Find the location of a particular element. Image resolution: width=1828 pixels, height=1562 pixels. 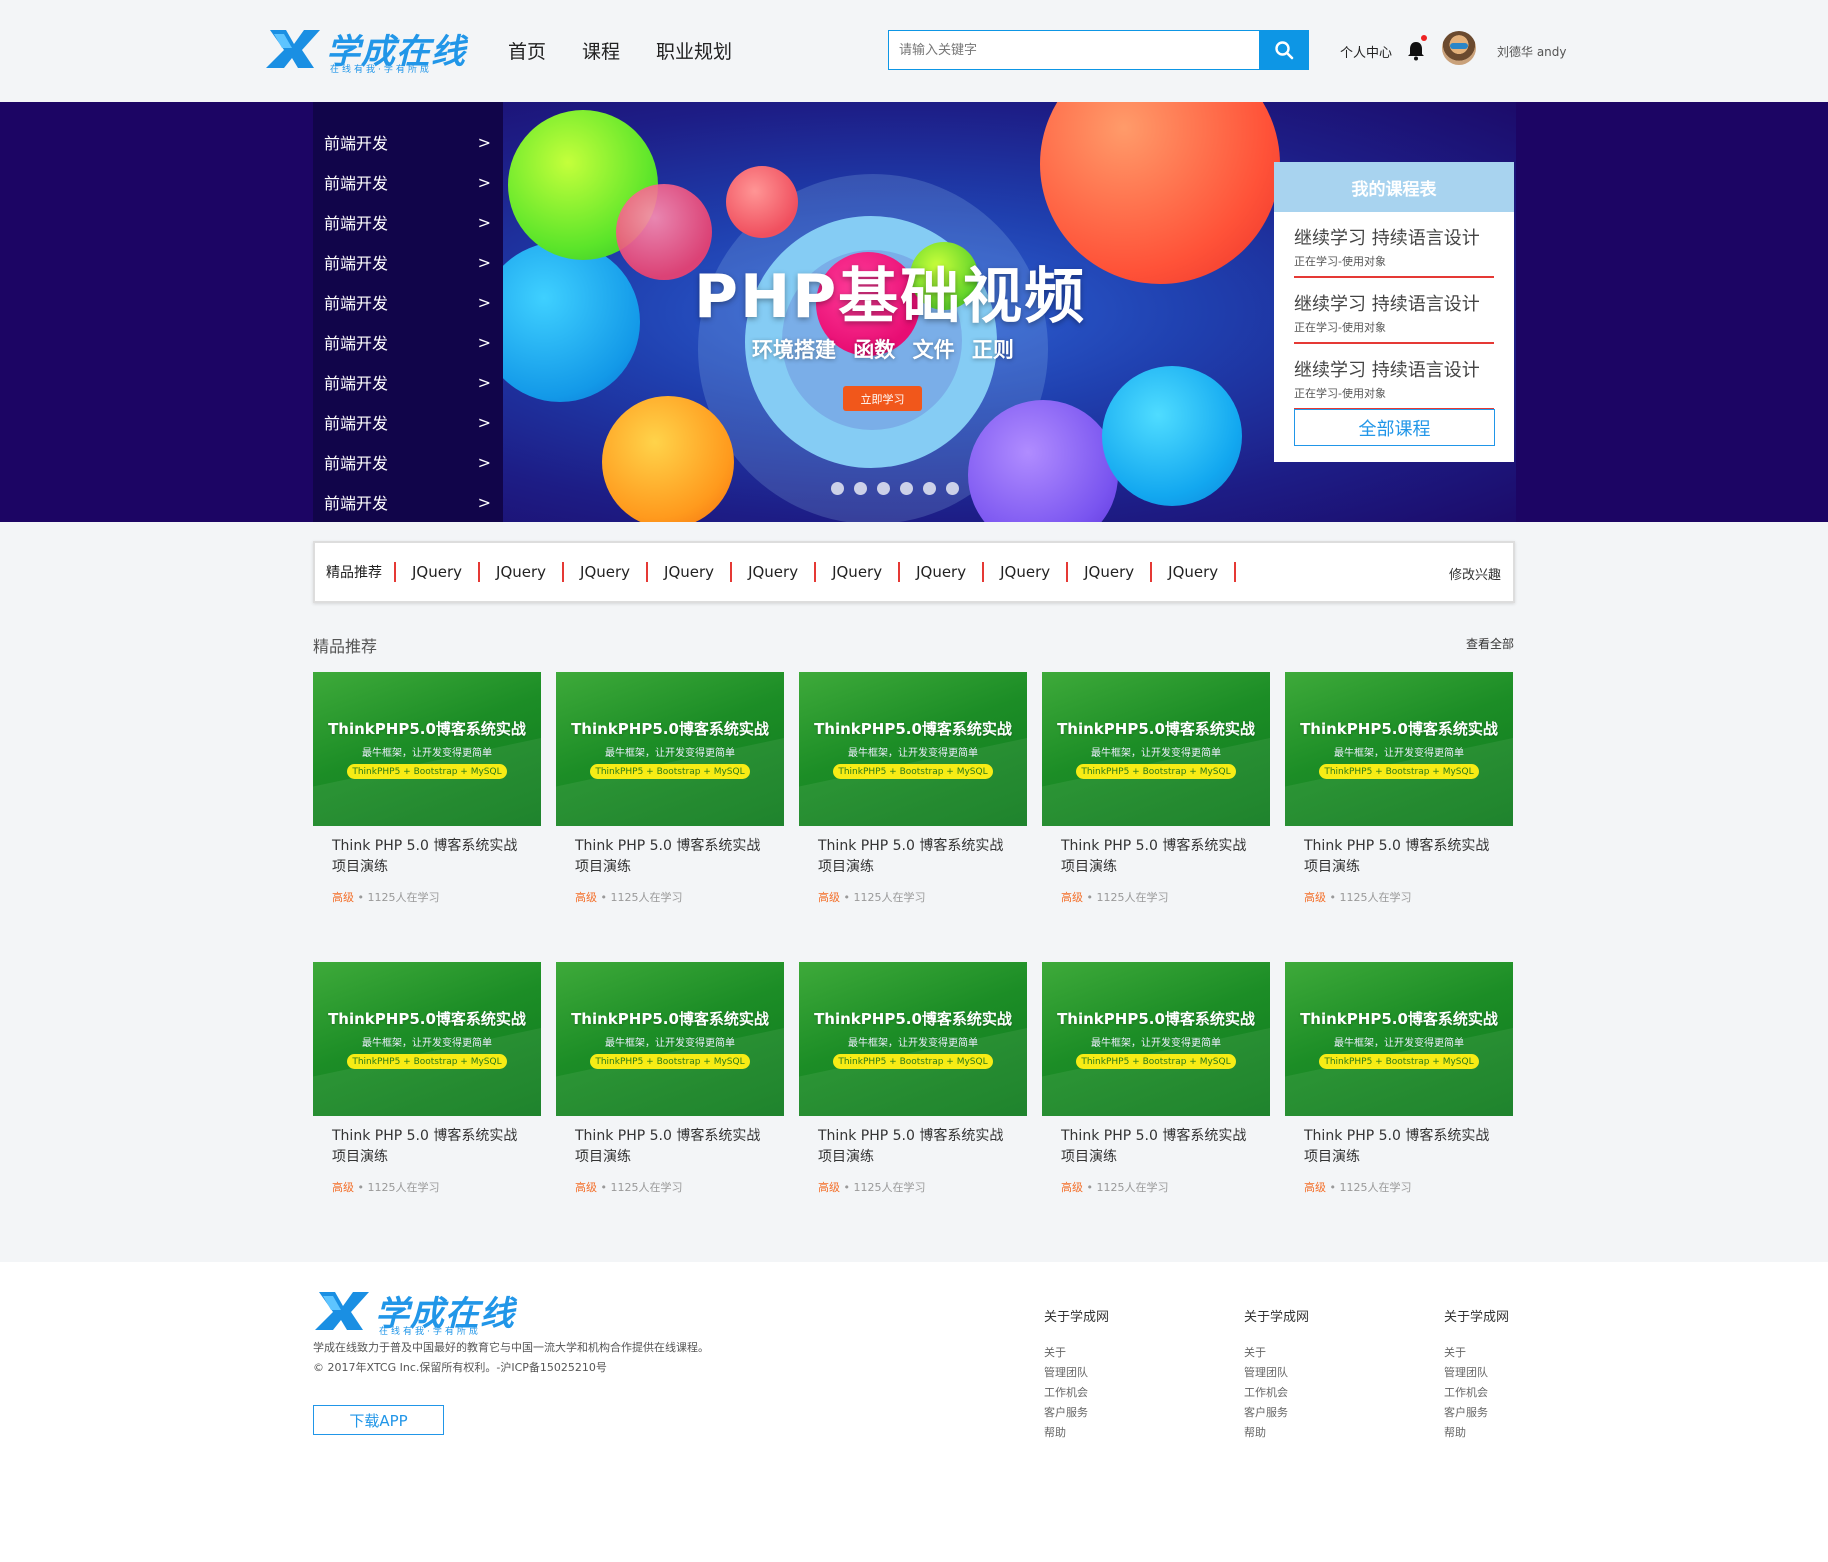

footer-column: 关于学成网 关于 管理团队 工作机会 客户服务 帮助 is located at coordinates (1104, 1374).